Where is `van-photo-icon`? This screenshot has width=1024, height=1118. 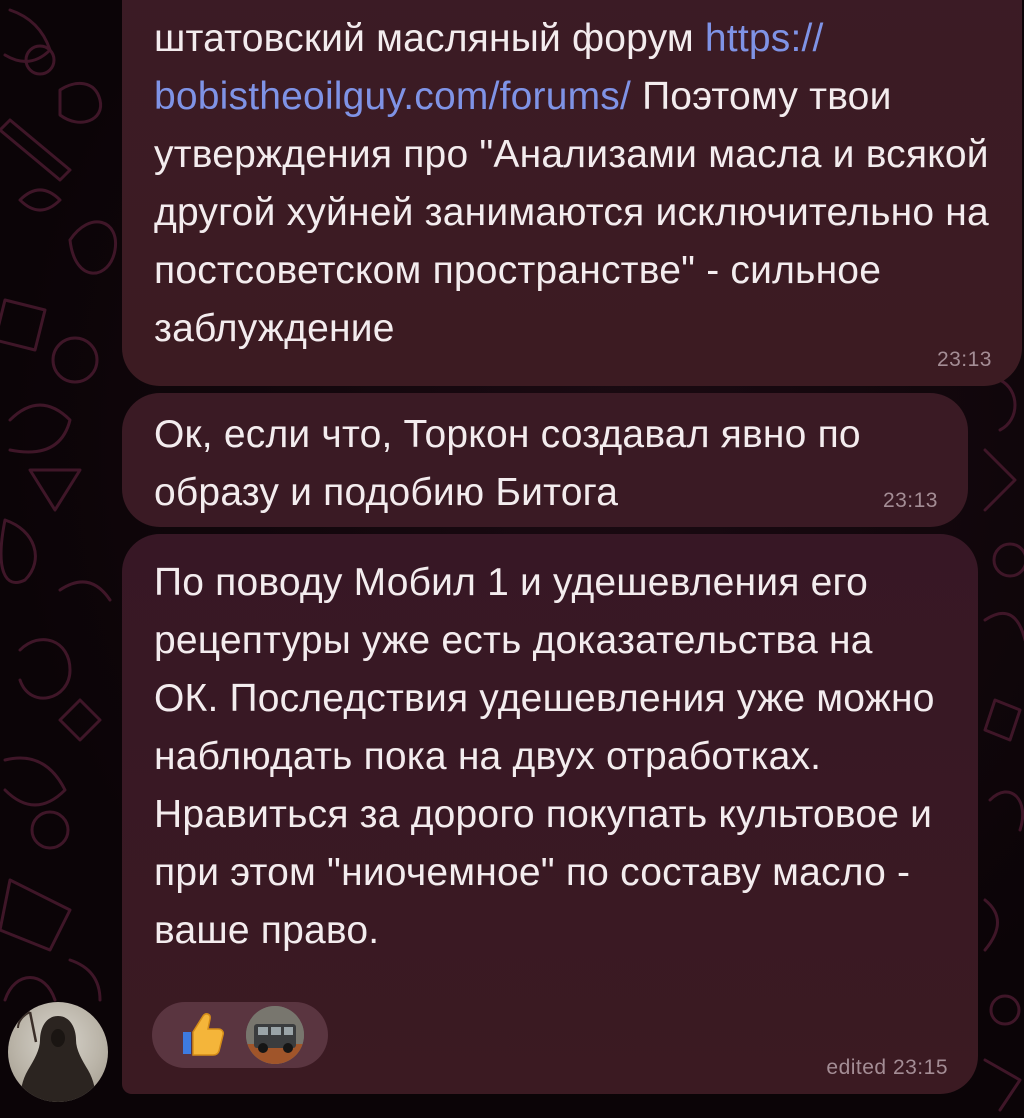 van-photo-icon is located at coordinates (275, 1035).